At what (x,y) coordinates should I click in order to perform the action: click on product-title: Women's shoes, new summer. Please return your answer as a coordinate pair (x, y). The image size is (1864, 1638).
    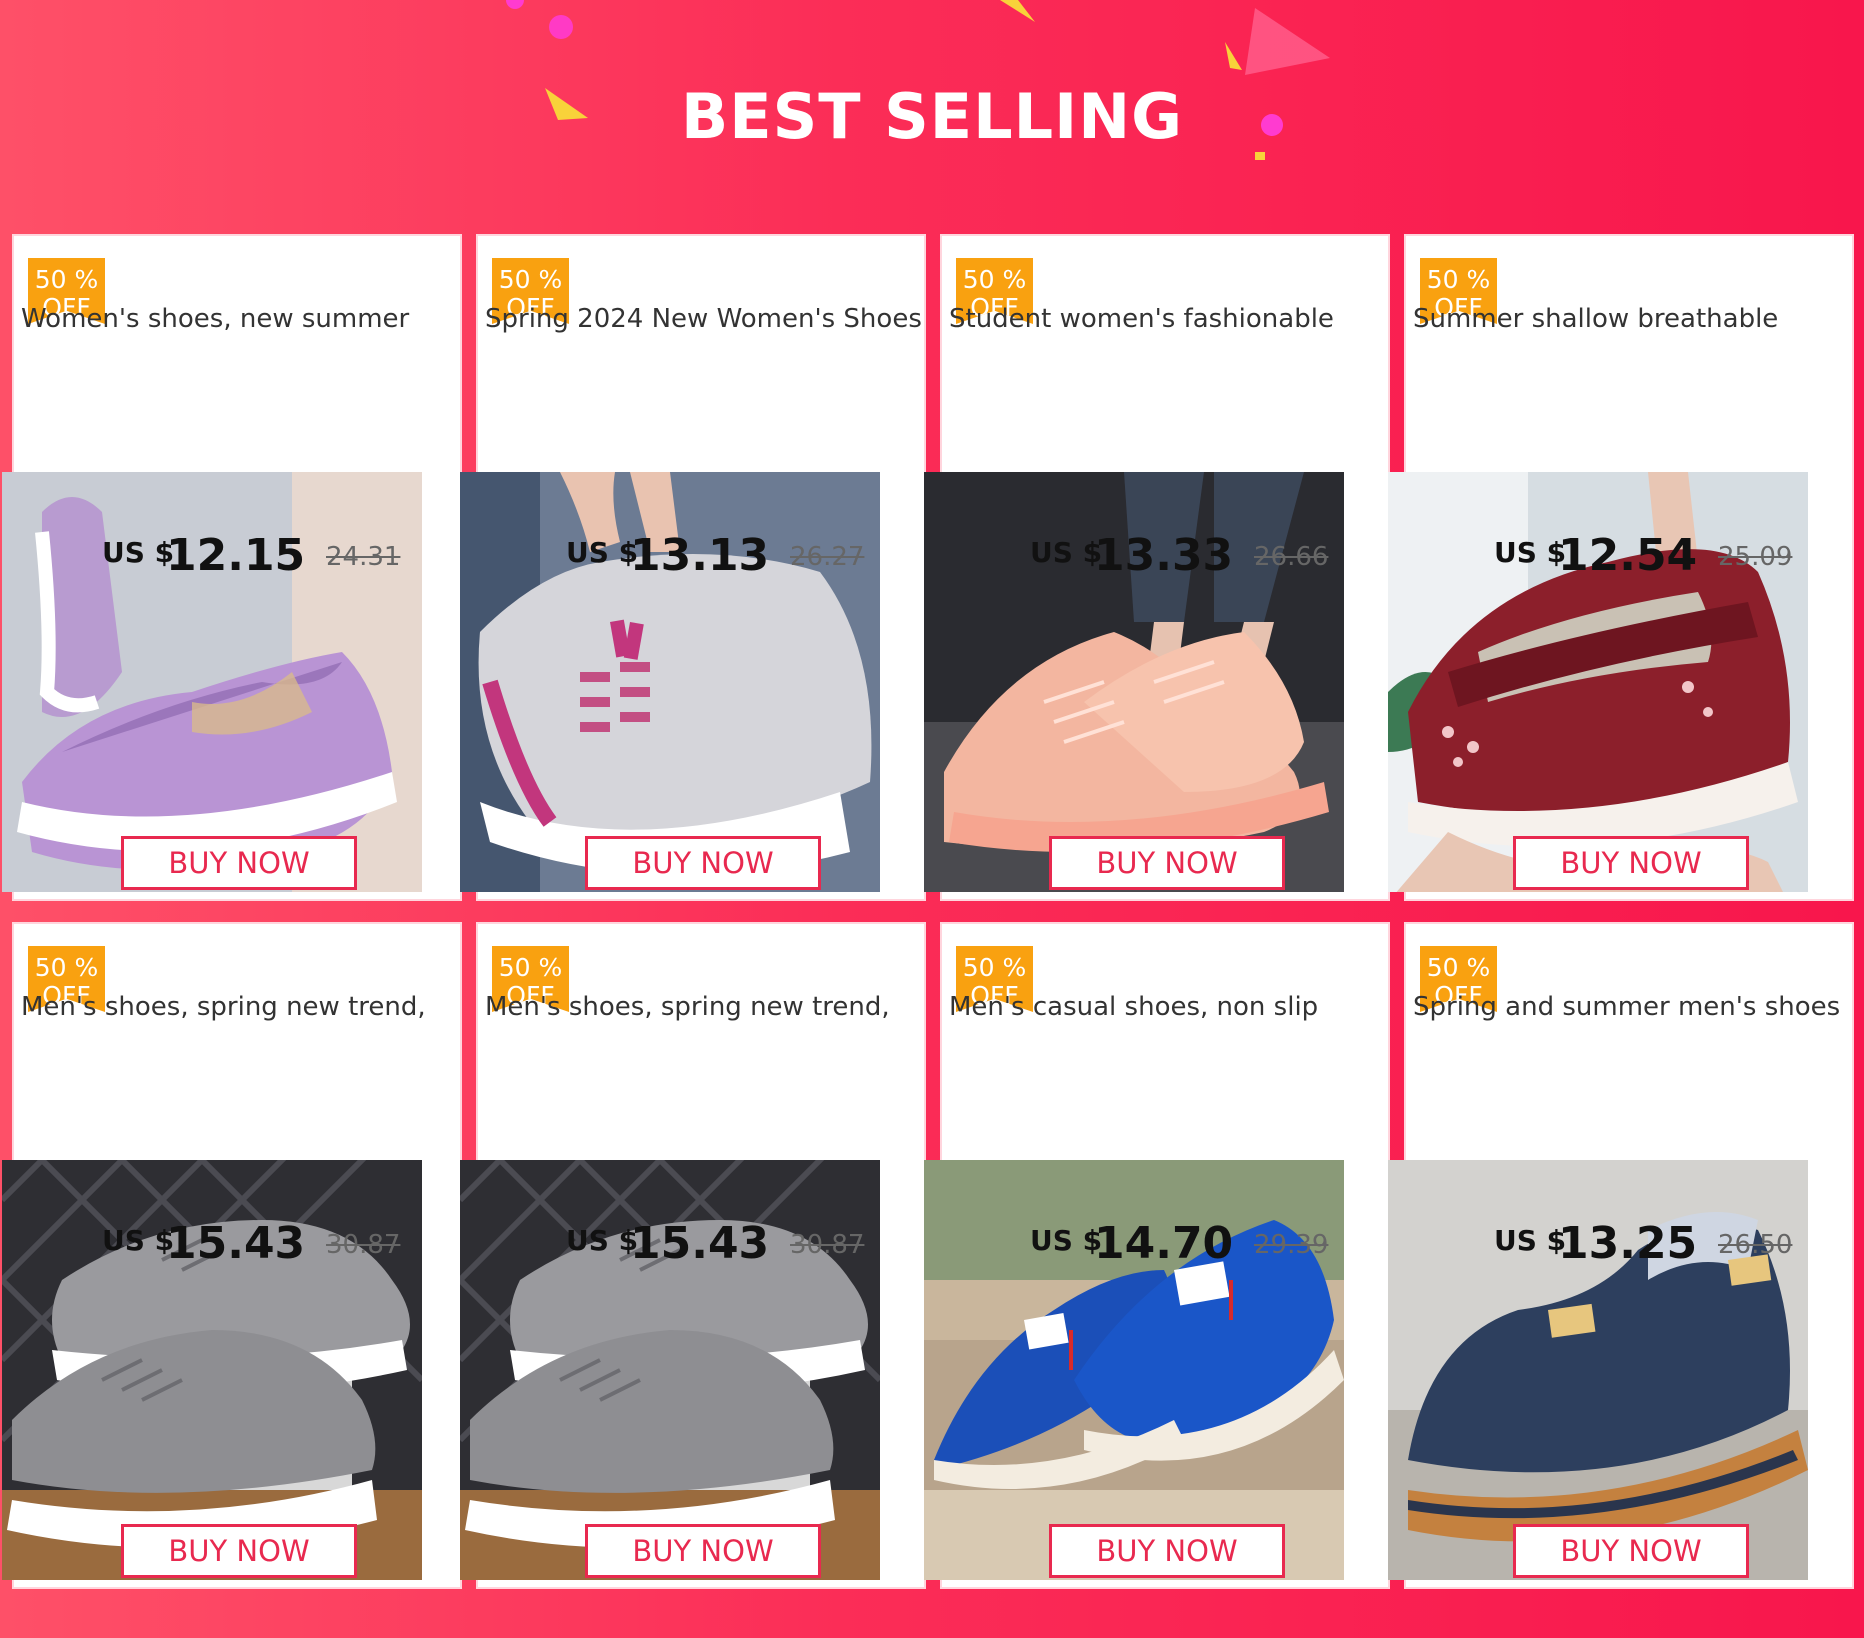
    Looking at the image, I should click on (241, 319).